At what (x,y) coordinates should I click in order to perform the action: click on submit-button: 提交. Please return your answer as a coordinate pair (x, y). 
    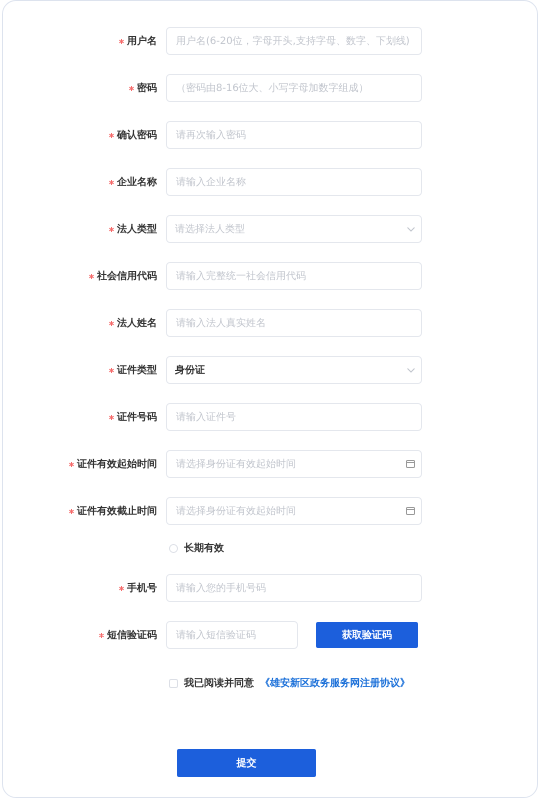
    Looking at the image, I should click on (246, 763).